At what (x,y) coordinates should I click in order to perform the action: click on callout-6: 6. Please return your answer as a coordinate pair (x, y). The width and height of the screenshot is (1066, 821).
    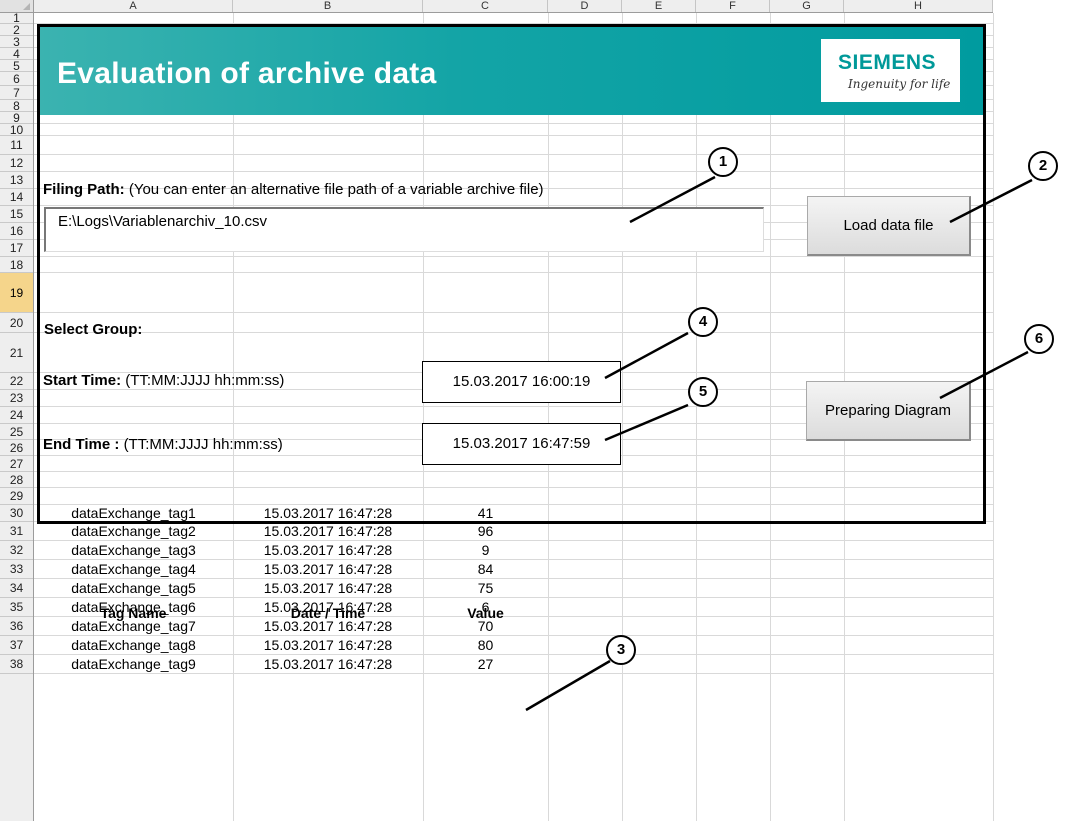
    Looking at the image, I should click on (1039, 339).